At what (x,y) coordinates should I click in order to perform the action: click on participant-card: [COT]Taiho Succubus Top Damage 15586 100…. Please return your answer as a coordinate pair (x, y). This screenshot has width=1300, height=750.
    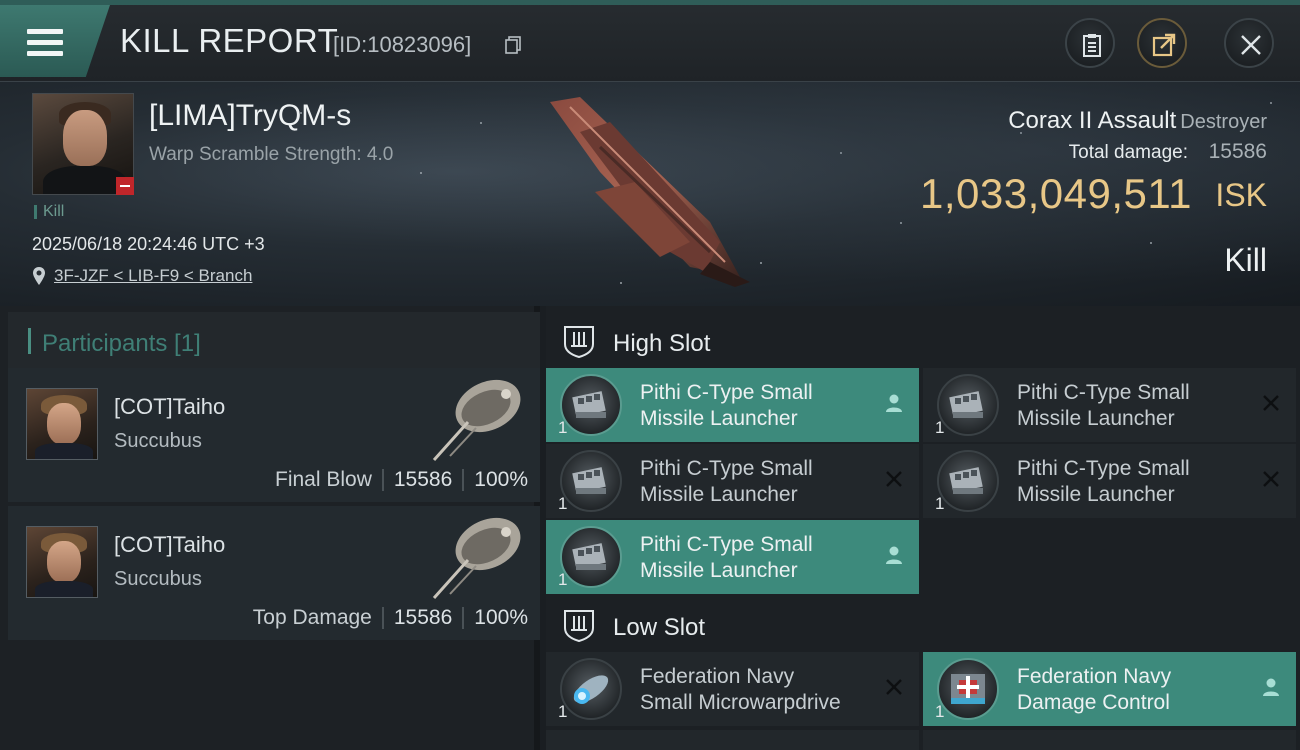
    Looking at the image, I should click on (274, 573).